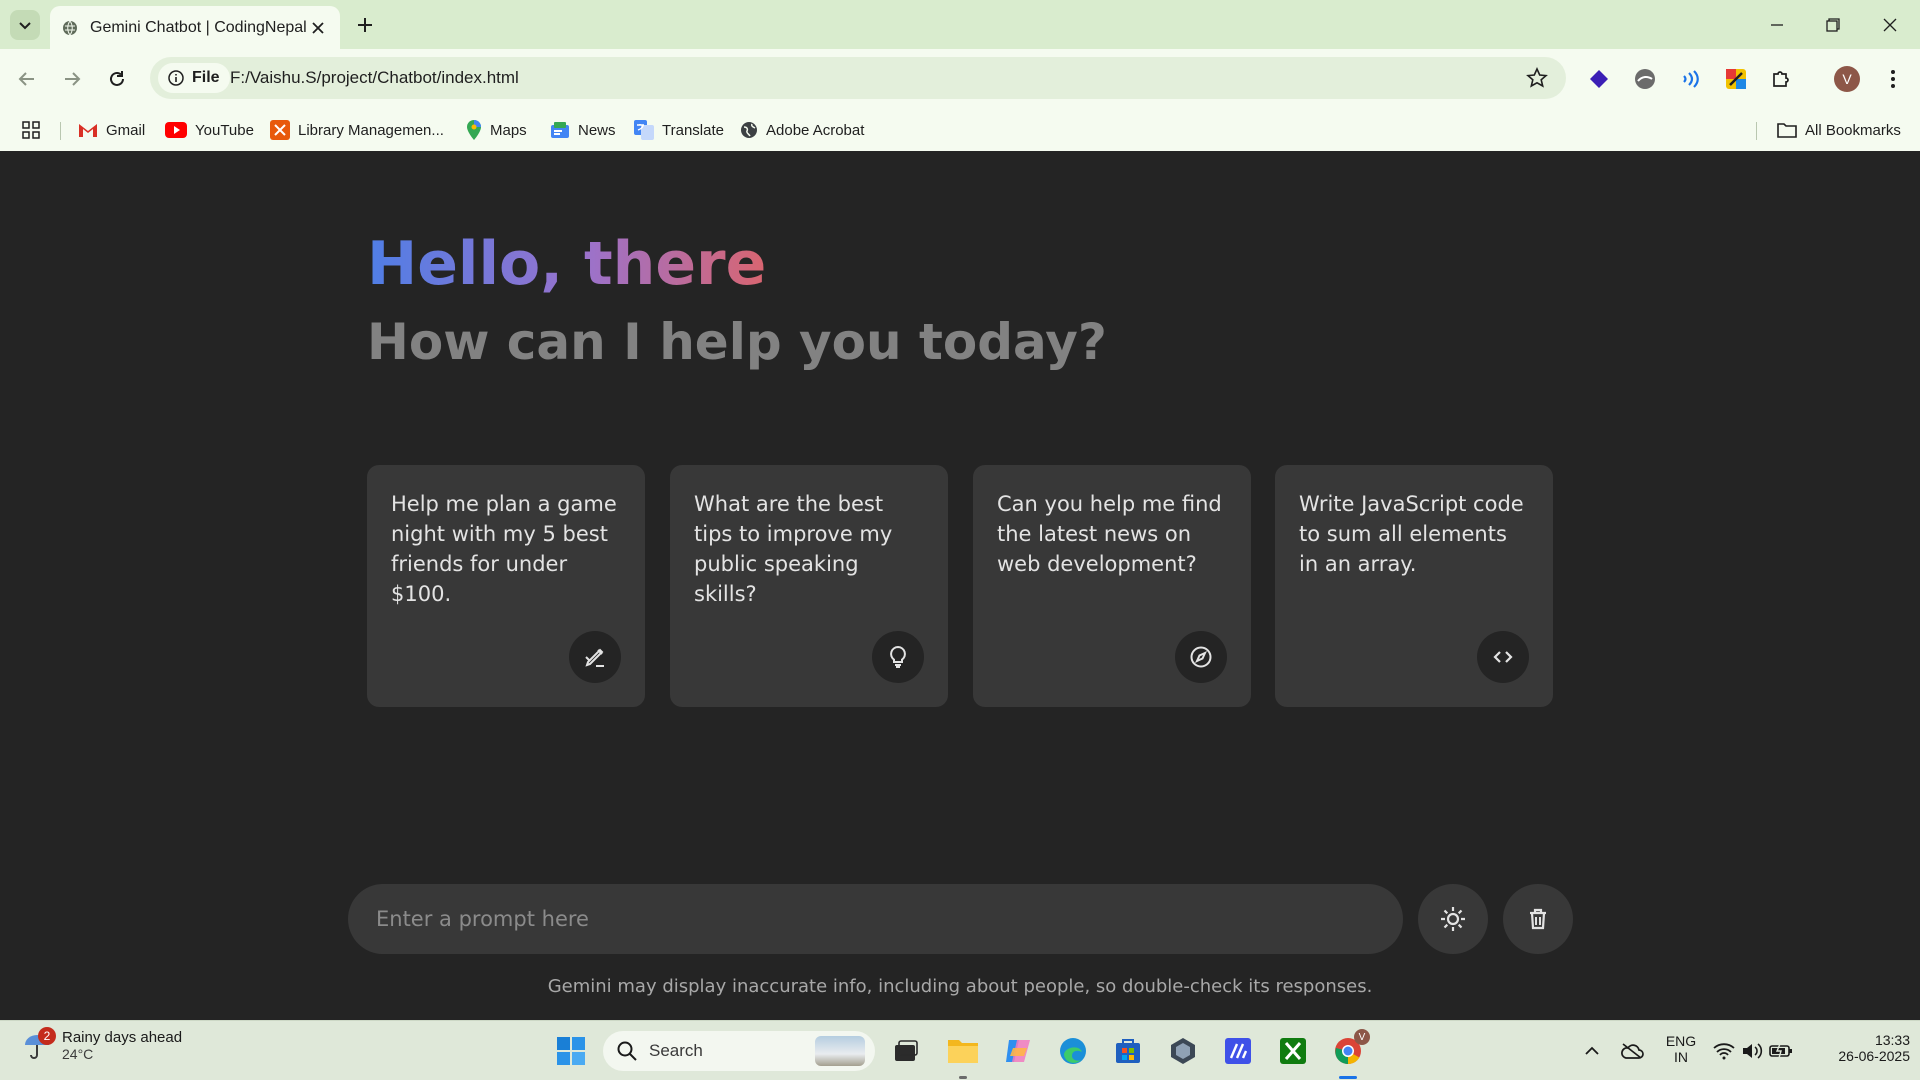 Image resolution: width=1920 pixels, height=1080 pixels. I want to click on theme-toggle-button, so click(1453, 919).